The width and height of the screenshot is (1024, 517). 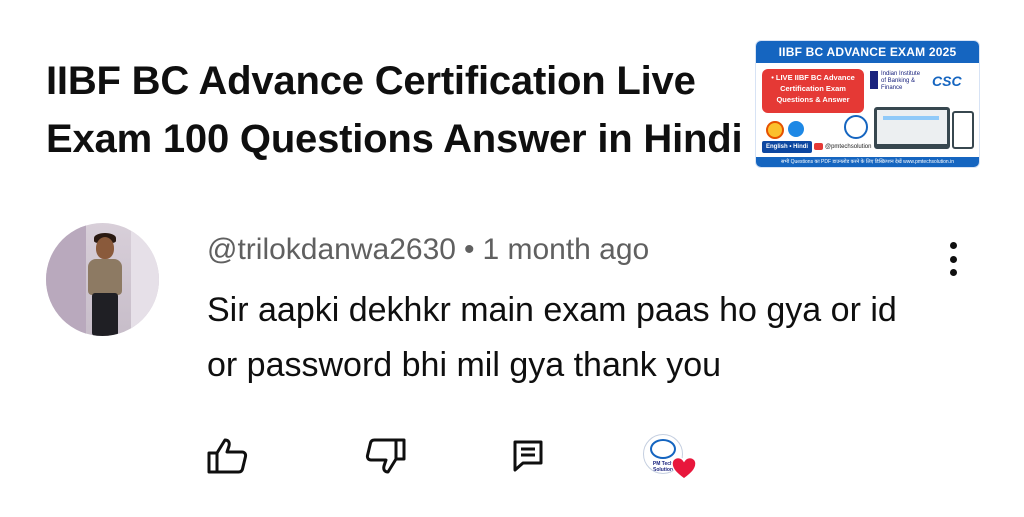 I want to click on like-button, so click(x=227, y=456).